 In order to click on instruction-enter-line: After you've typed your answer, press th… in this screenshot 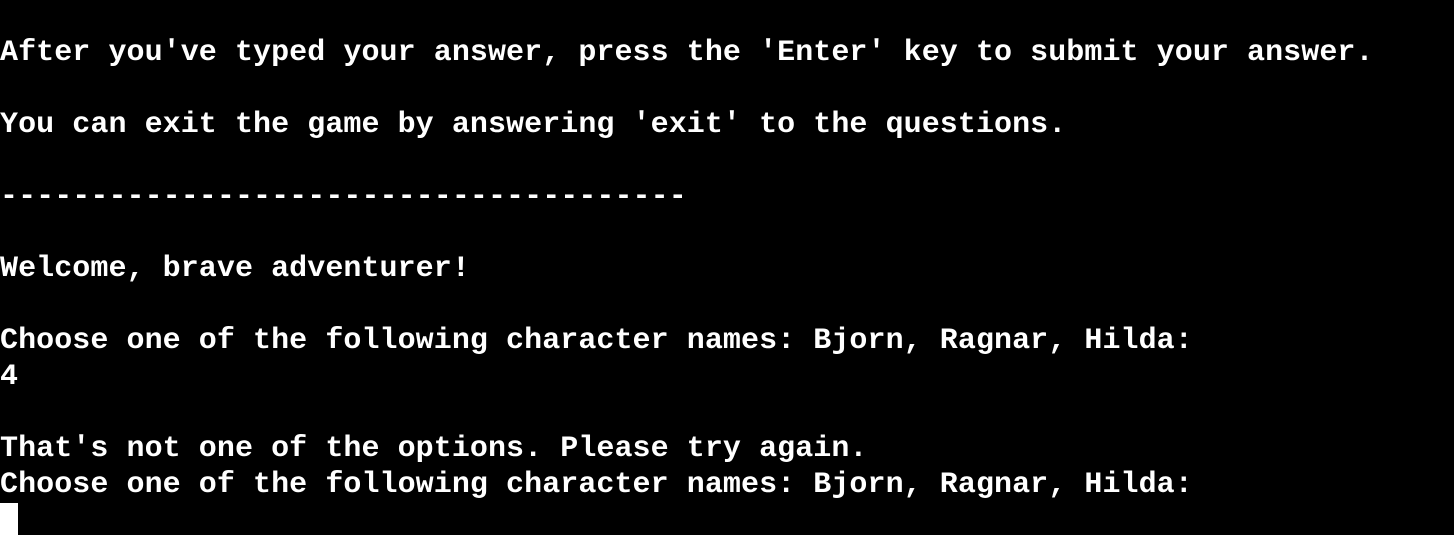, I will do `click(687, 53)`.